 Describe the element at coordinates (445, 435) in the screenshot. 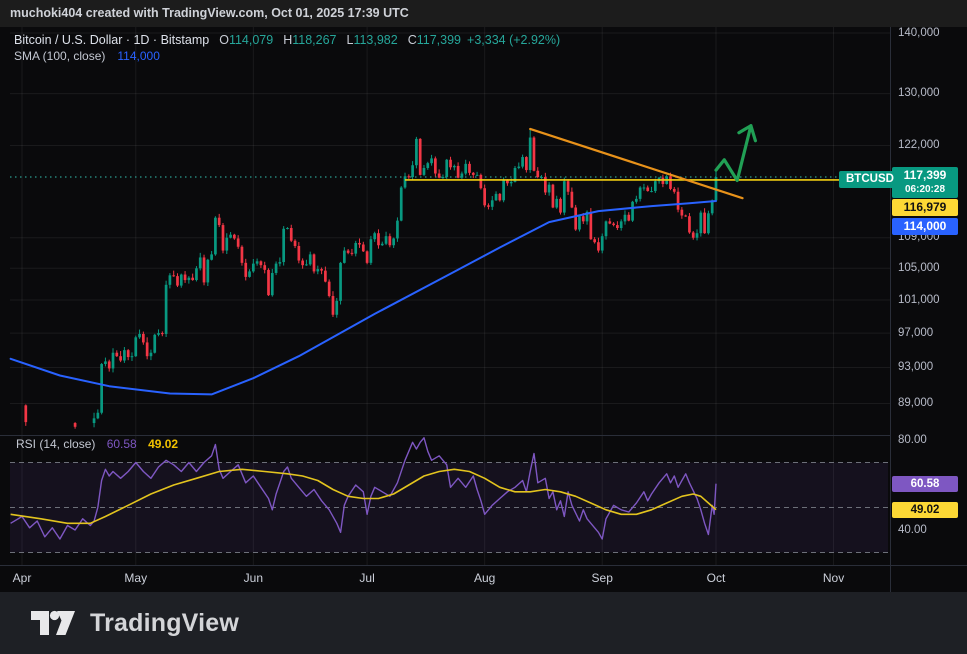

I see `pane-separator` at that location.